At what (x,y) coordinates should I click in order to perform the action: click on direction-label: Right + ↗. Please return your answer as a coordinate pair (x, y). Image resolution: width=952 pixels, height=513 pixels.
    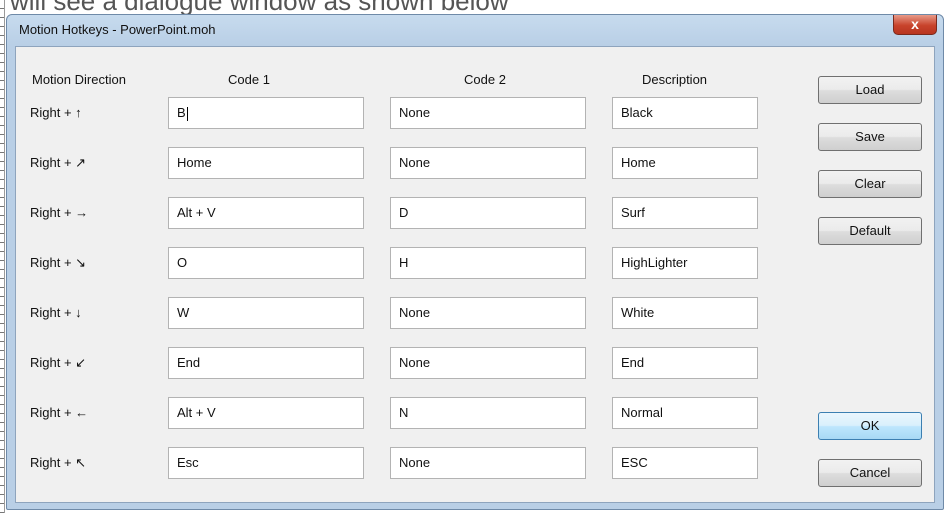
    Looking at the image, I should click on (58, 162).